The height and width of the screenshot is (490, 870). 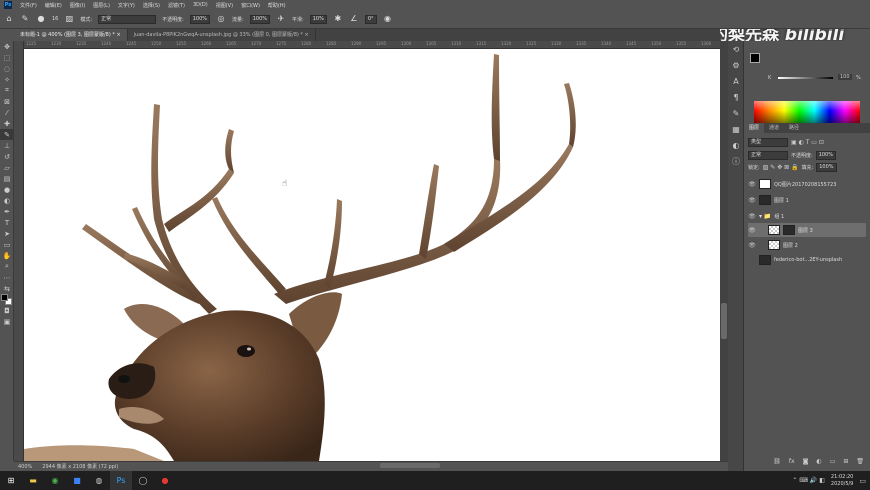 What do you see at coordinates (101, 5) in the screenshot?
I see `menu-layer: 图层(L)` at bounding box center [101, 5].